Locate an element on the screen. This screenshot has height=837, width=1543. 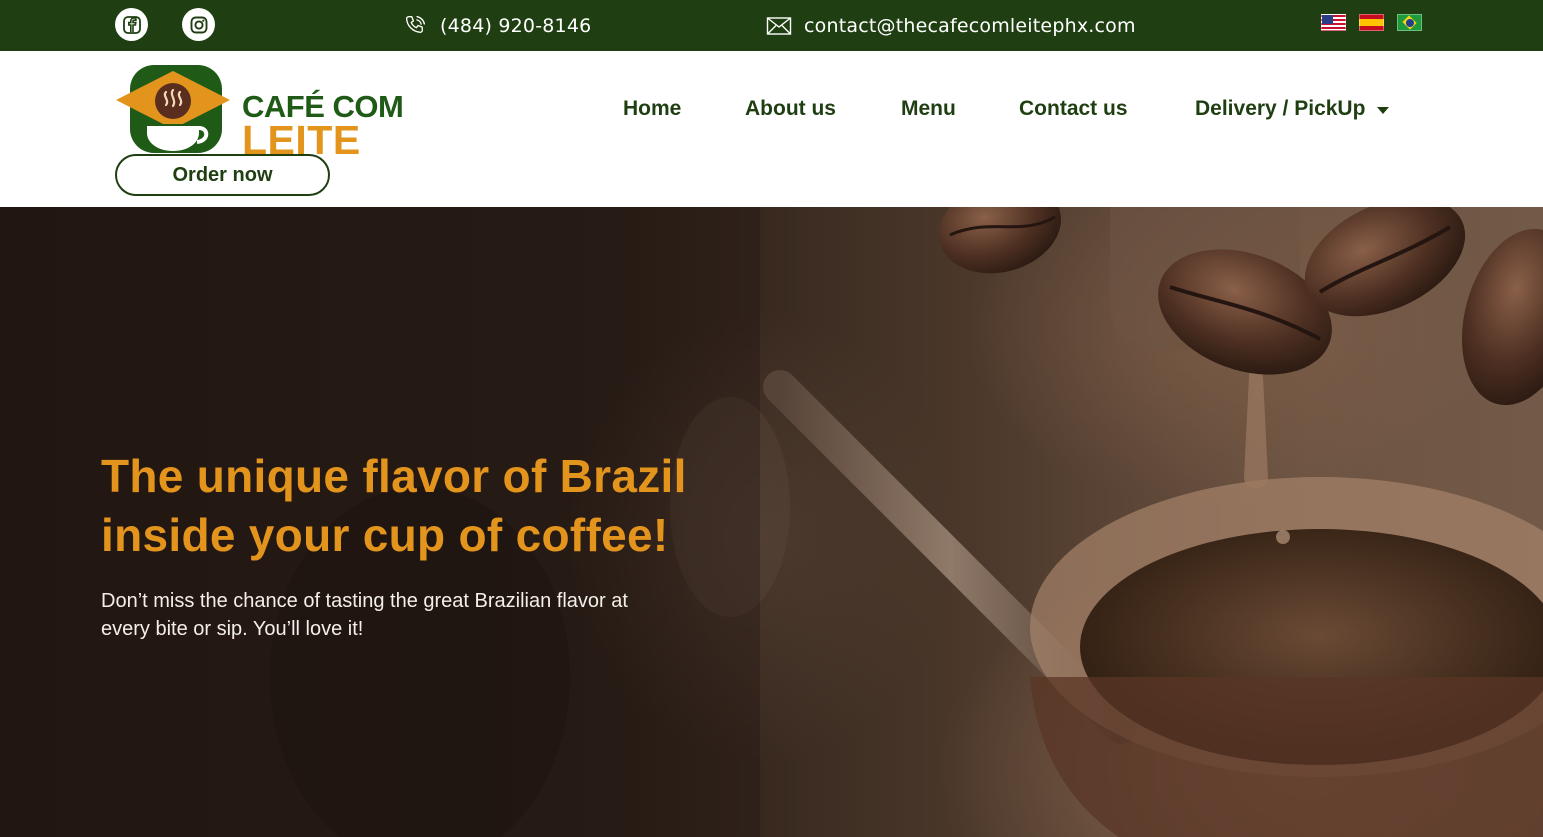
nav-contact-us: Contact us is located at coordinates (1073, 109).